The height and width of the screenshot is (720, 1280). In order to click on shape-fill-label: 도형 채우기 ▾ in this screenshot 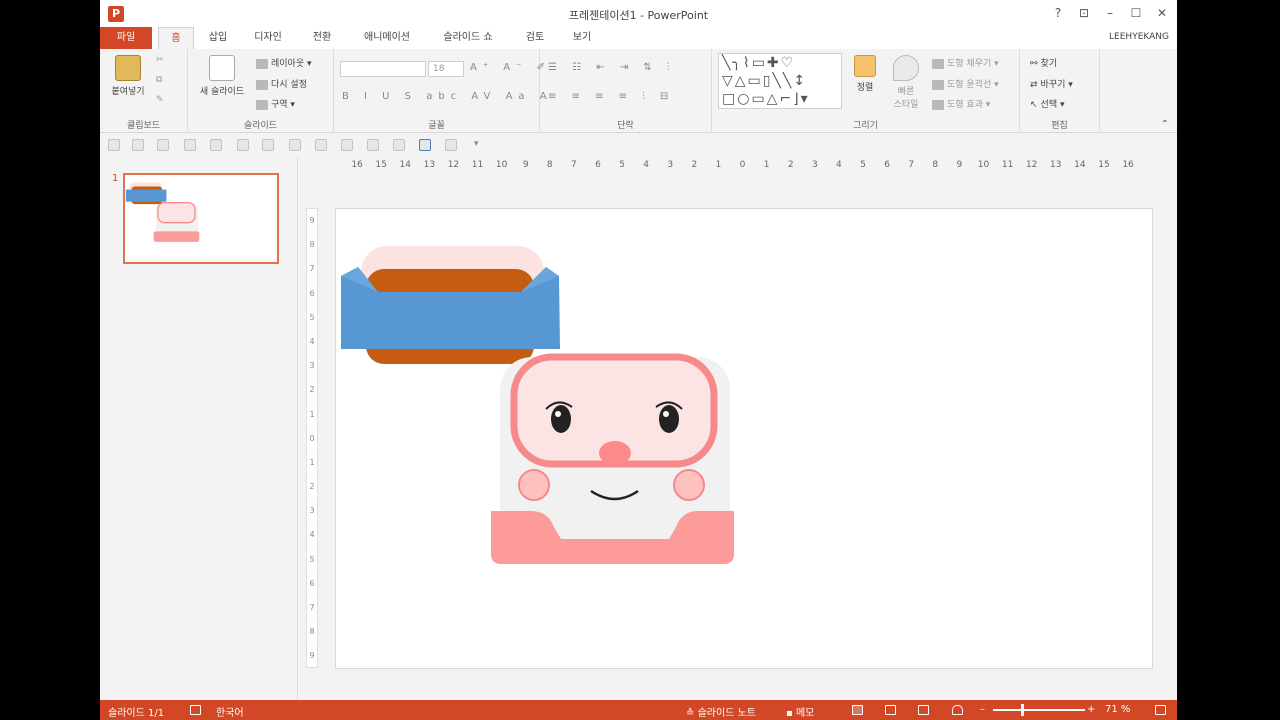, I will do `click(973, 64)`.